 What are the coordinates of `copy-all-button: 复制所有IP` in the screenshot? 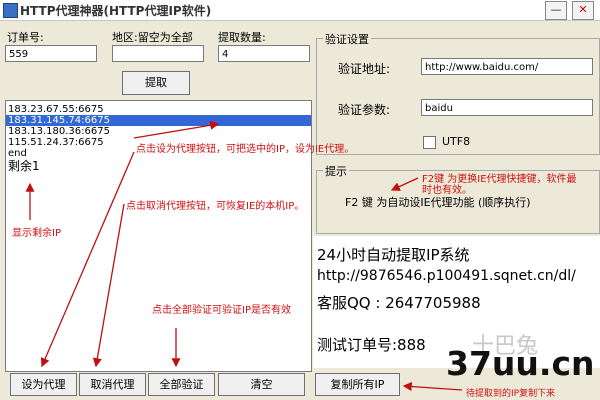 It's located at (357, 384).